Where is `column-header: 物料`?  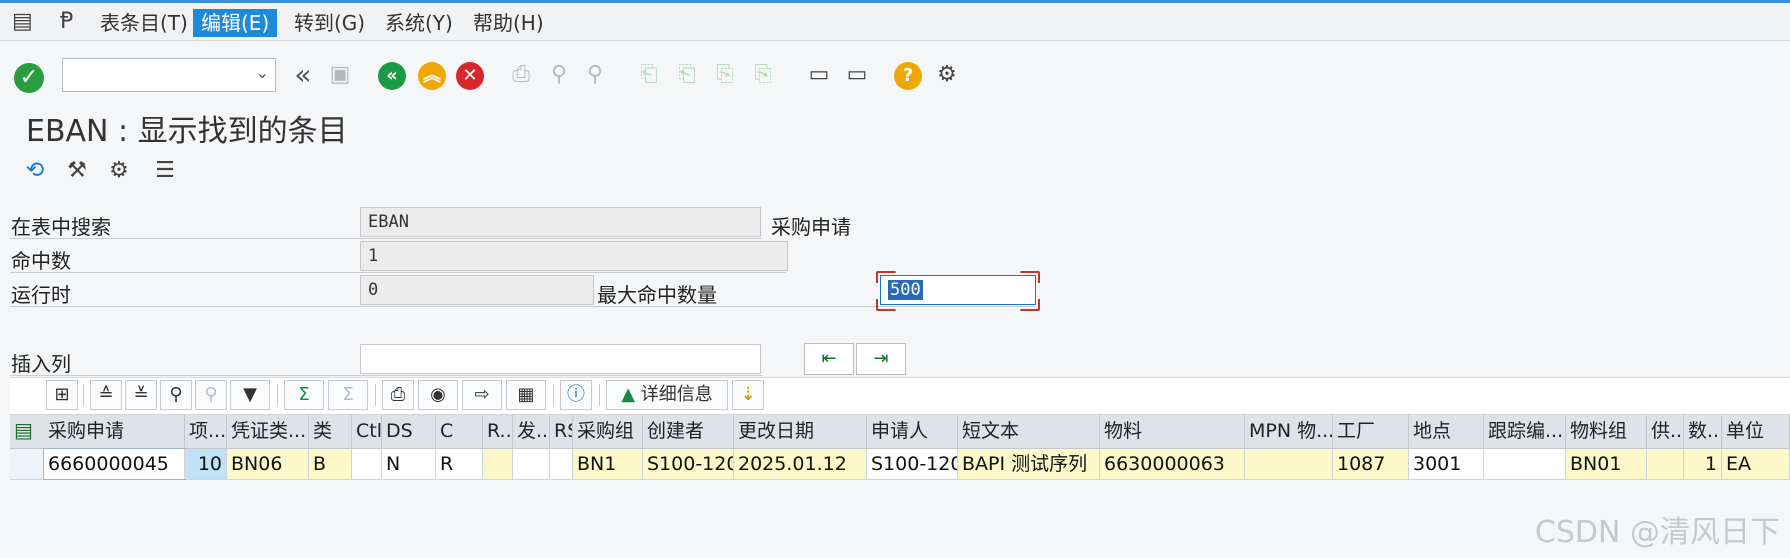
column-header: 物料 is located at coordinates (1172, 431).